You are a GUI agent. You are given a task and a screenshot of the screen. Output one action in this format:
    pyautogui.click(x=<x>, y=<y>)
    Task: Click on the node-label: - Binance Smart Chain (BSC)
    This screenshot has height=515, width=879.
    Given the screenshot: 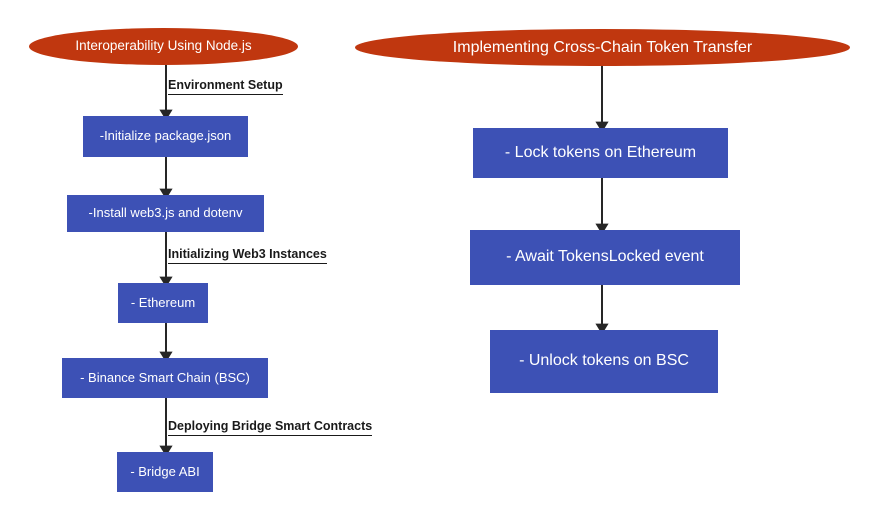 What is the action you would take?
    pyautogui.click(x=165, y=377)
    